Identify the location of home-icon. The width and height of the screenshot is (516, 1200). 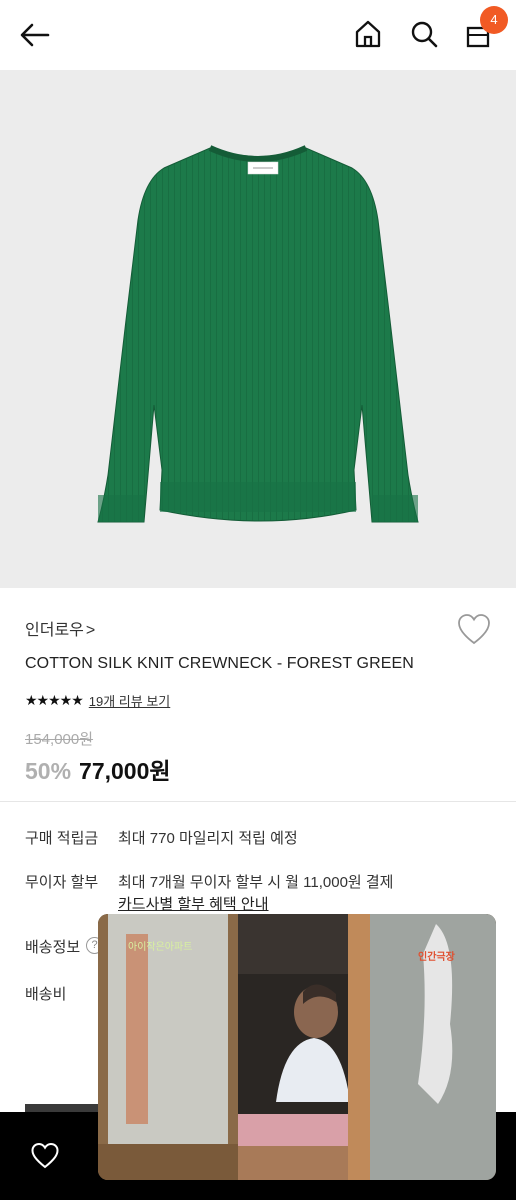
(368, 34).